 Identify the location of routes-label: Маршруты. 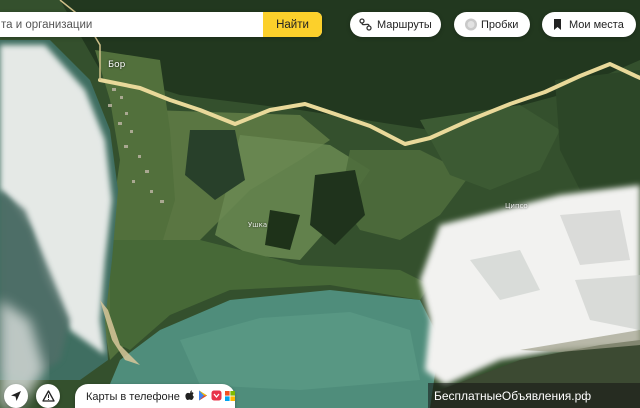
(404, 24).